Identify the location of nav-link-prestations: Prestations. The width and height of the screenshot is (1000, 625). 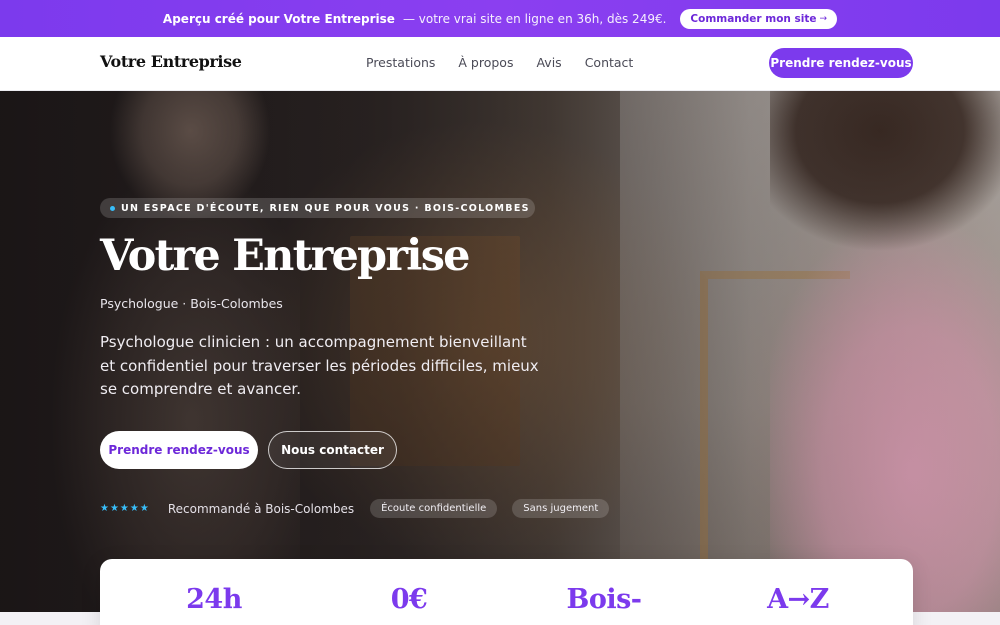
(400, 62).